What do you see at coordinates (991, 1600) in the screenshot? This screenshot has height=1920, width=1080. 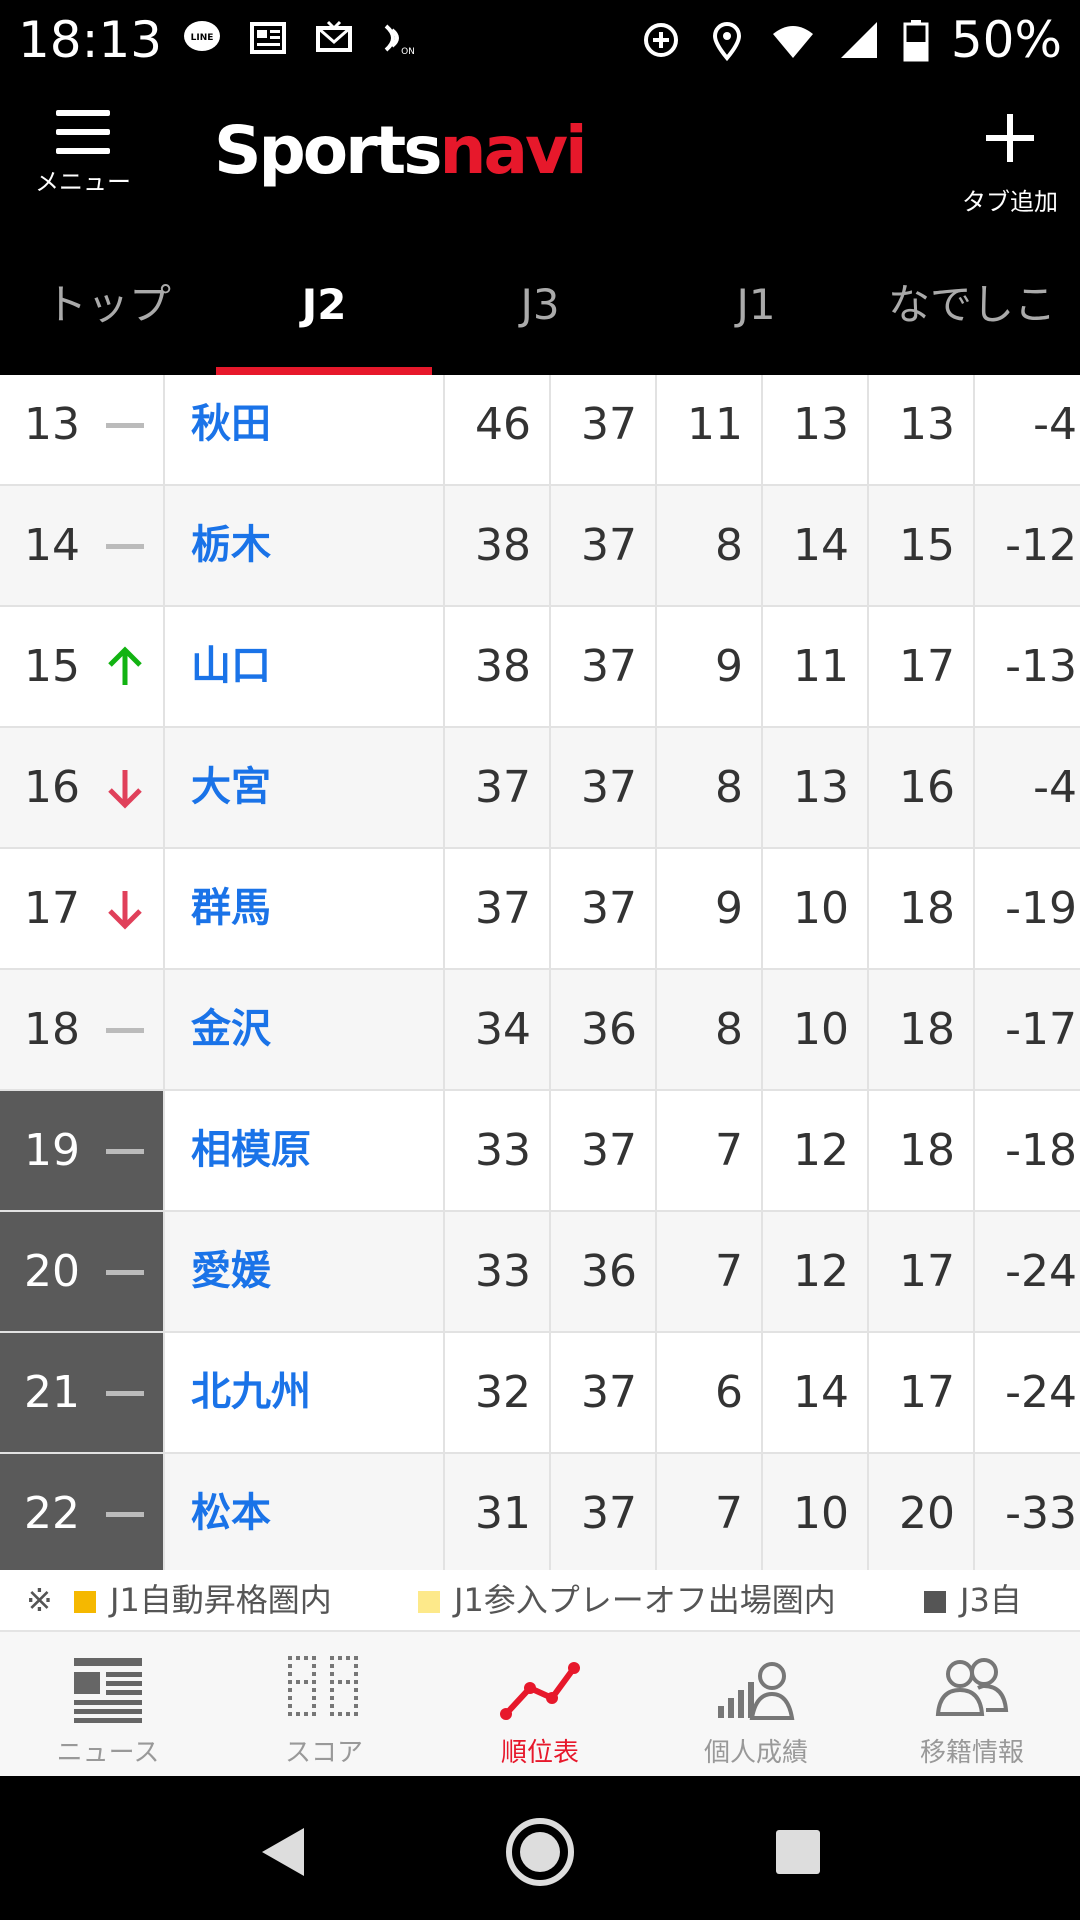 I see `legend-label: J3自` at bounding box center [991, 1600].